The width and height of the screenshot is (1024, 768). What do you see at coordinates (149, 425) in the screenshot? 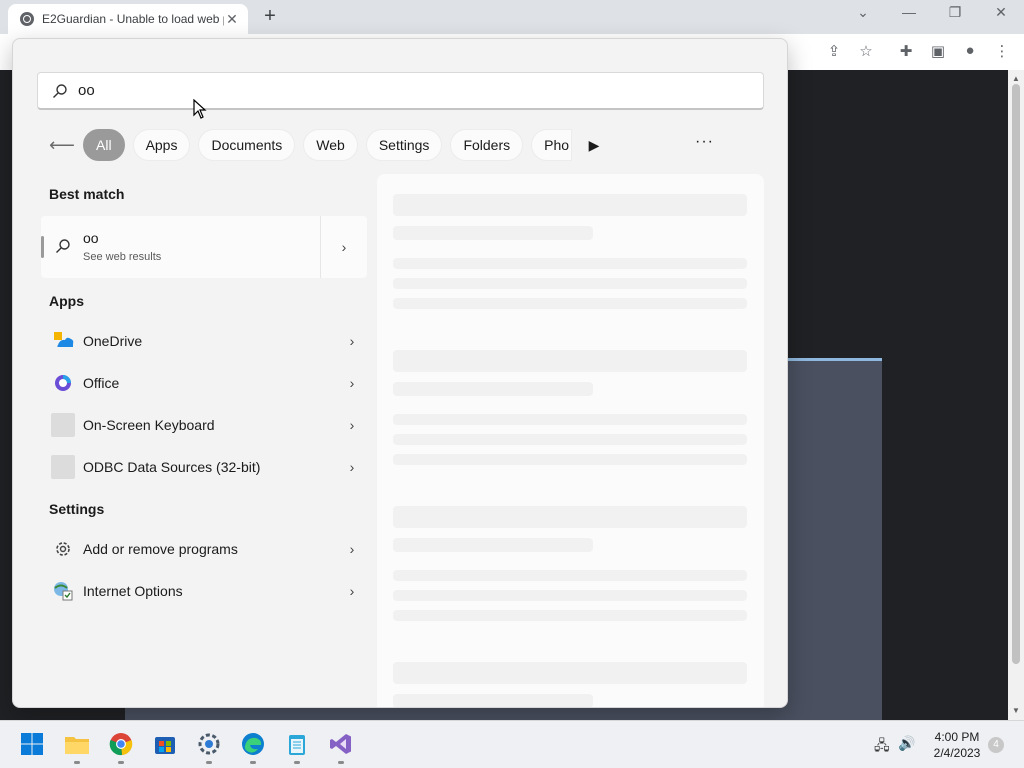
I see `app-item-label: On-Screen Keyboard` at bounding box center [149, 425].